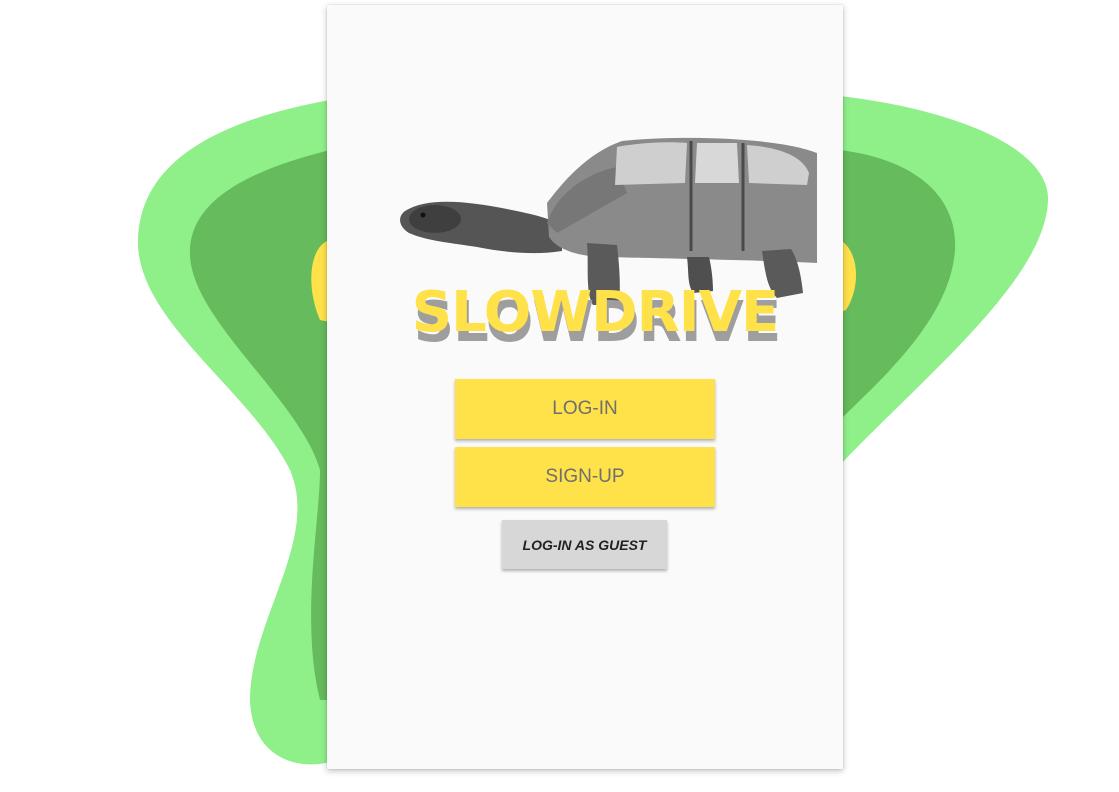 The image size is (1119, 792). I want to click on brand-logo-text: SLOWDRIVE, so click(595, 312).